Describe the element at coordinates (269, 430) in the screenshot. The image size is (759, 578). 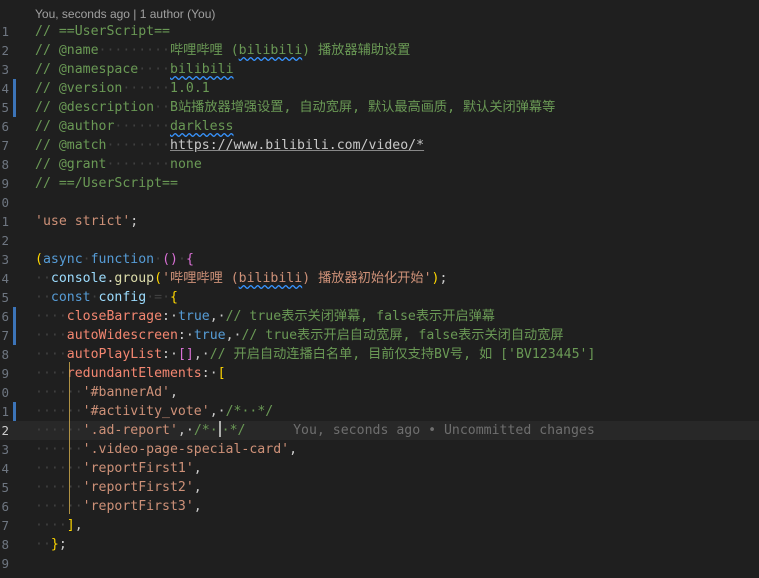
I see `whitespace-marker` at that location.